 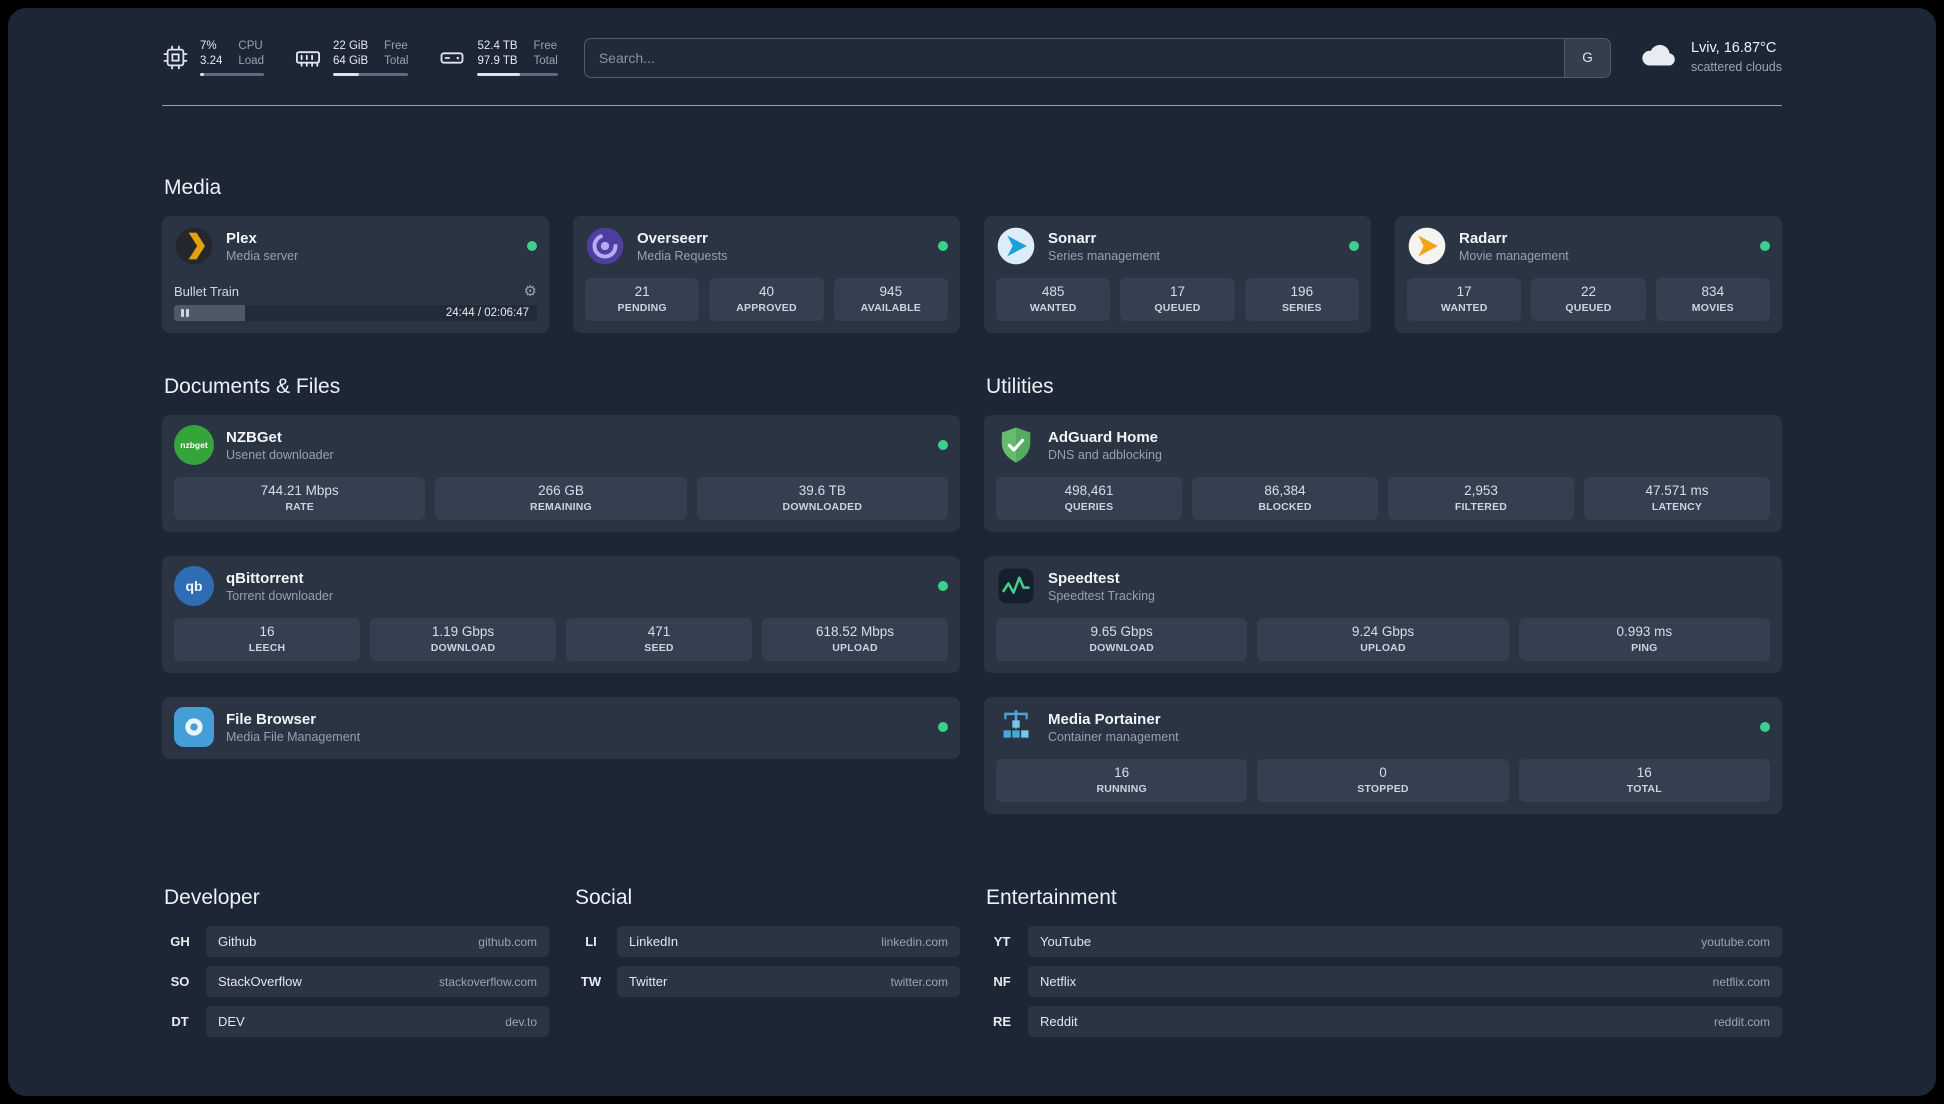 I want to click on stat-download: 9.65 Gbps DOWNLOAD, so click(x=1122, y=639).